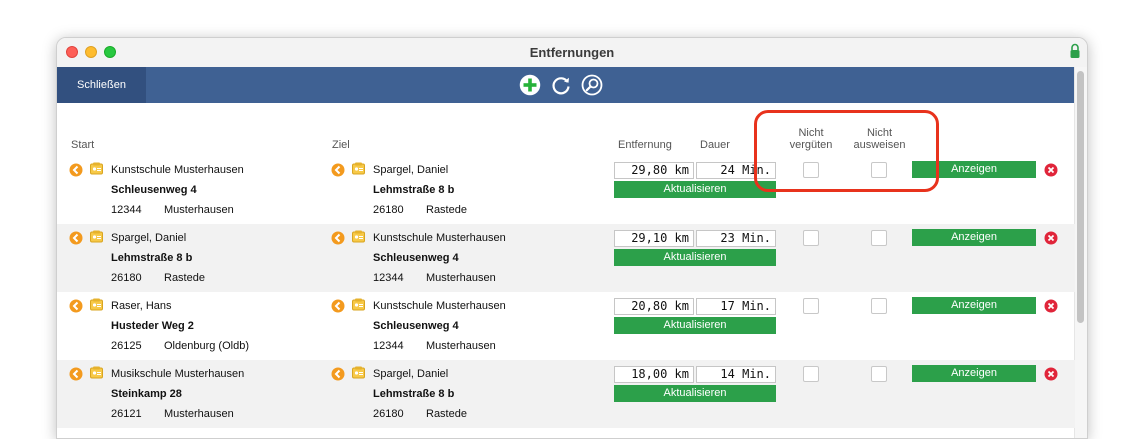 This screenshot has height=439, width=1142. Describe the element at coordinates (126, 210) in the screenshot. I see `start-zip: 12344` at that location.